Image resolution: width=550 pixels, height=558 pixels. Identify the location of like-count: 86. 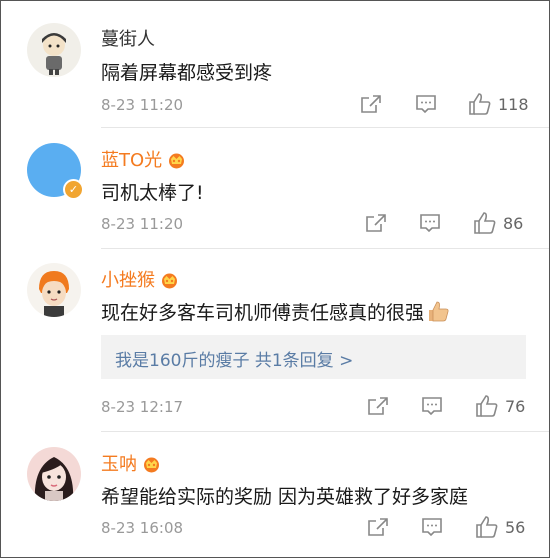
(513, 223).